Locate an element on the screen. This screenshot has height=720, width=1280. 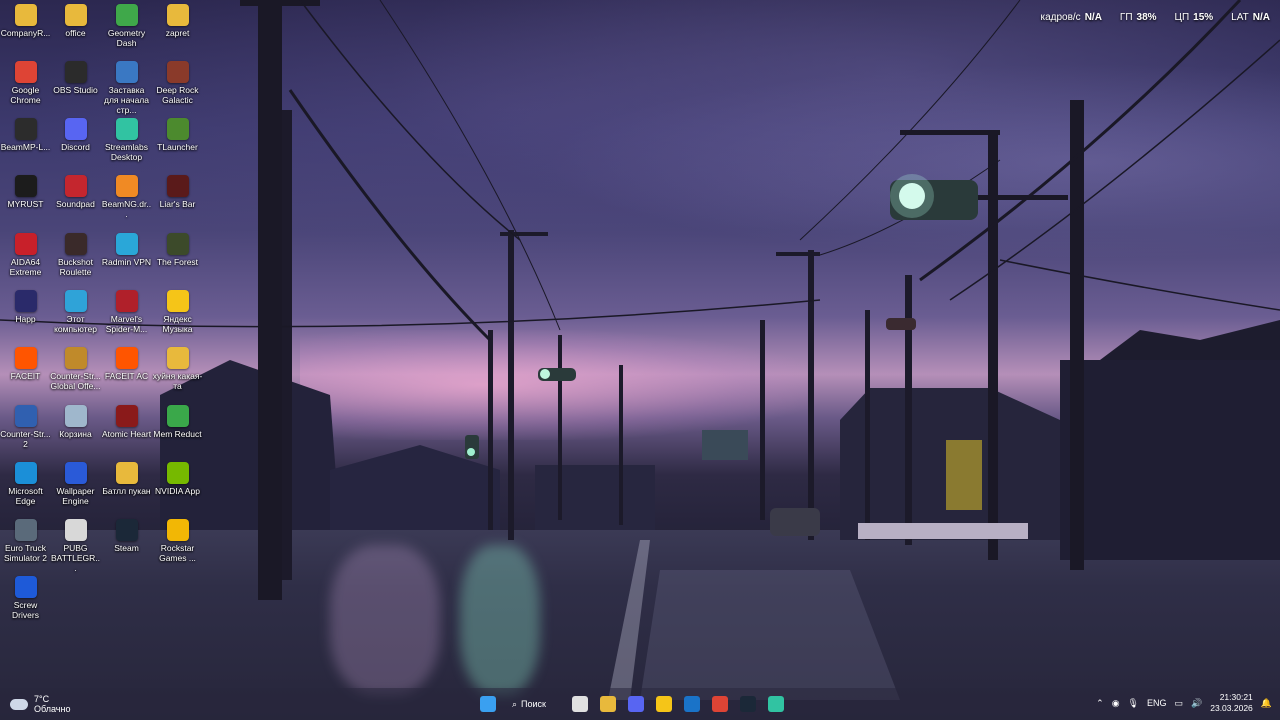
taskbar-button-task-view is located at coordinates (580, 704).